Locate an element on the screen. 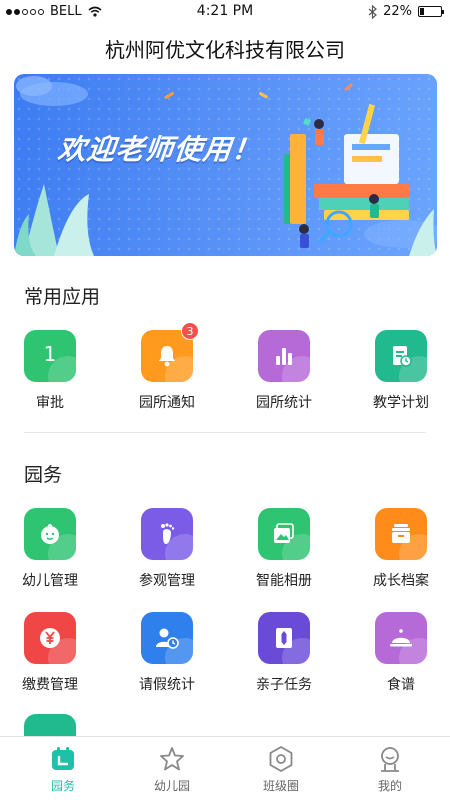  app-statistics: 园所统计 is located at coordinates (284, 371).